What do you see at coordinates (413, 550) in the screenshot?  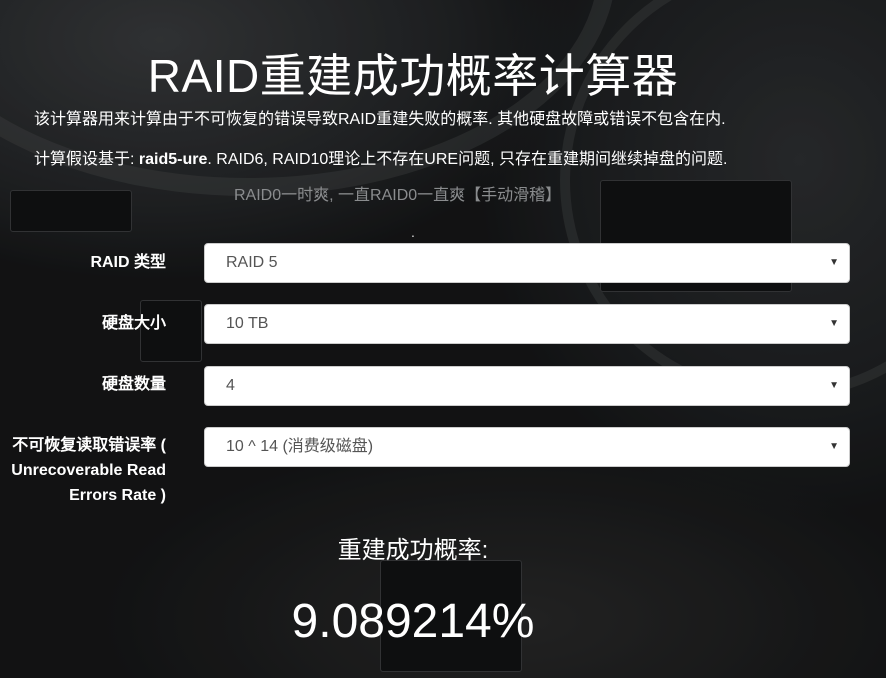 I see `result-label: 重建成功概率:` at bounding box center [413, 550].